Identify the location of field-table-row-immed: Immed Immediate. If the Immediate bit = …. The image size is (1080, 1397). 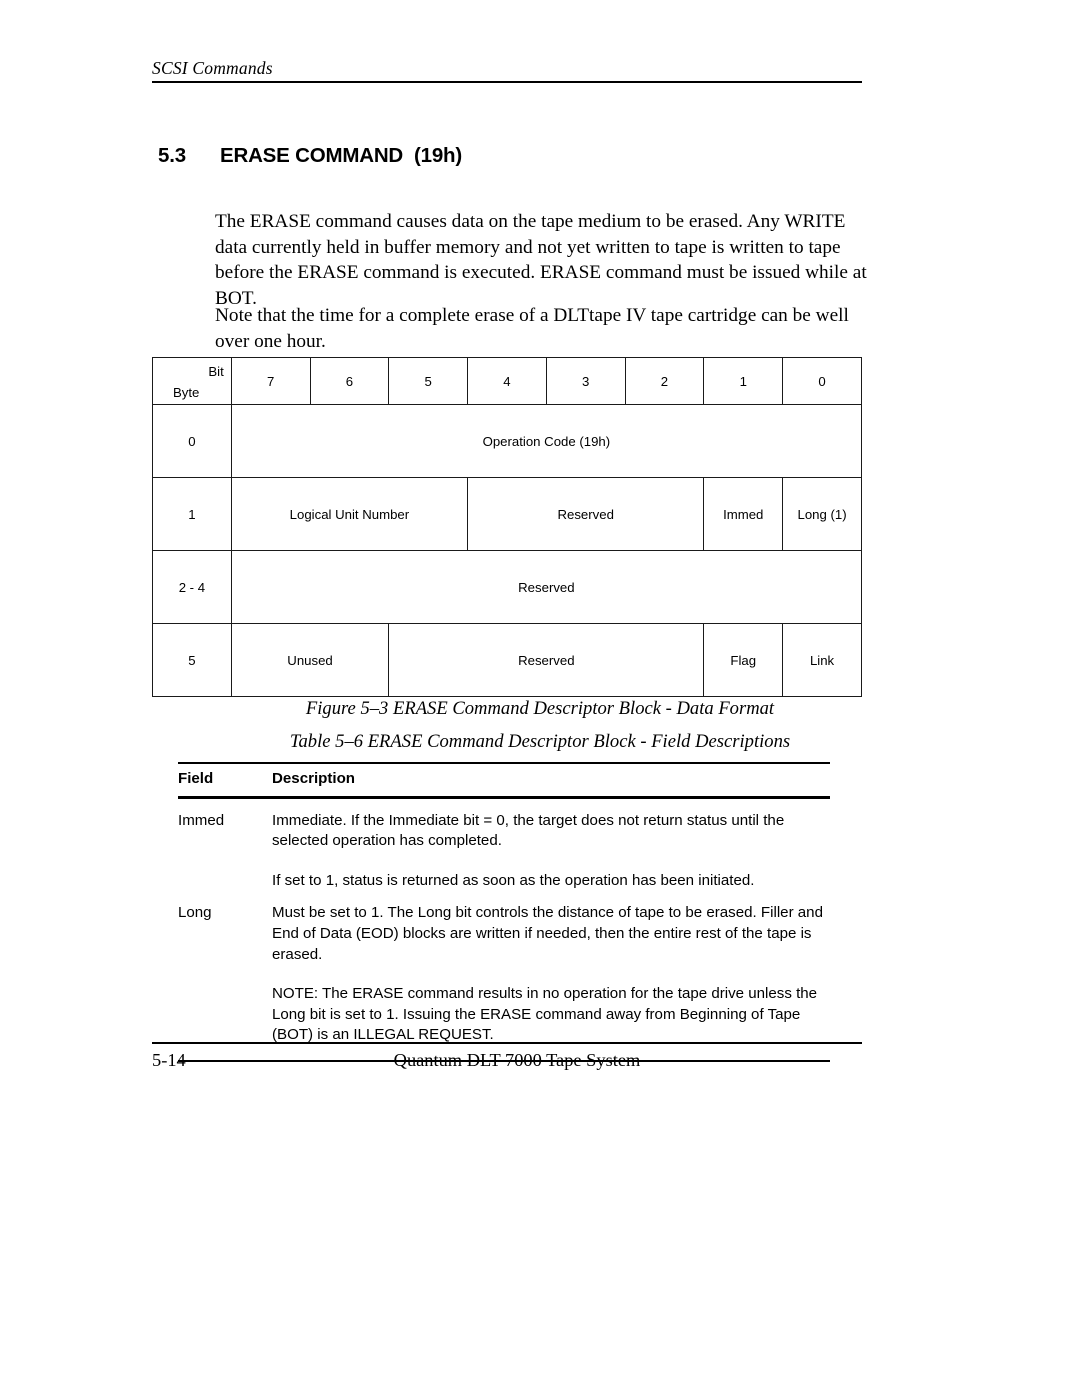
(504, 845).